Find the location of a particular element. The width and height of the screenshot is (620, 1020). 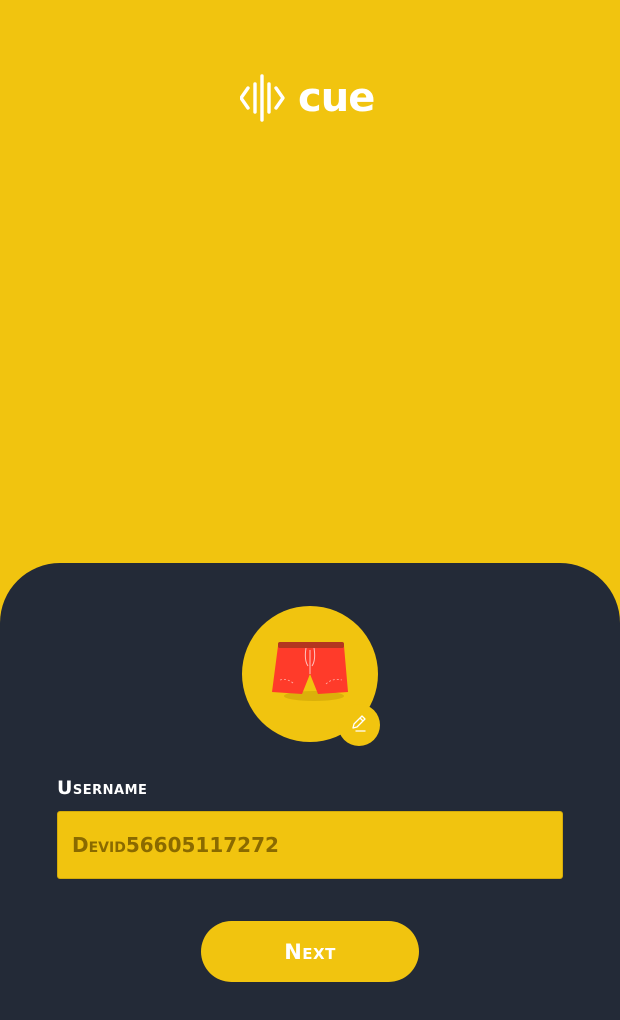

username-input is located at coordinates (310, 845).